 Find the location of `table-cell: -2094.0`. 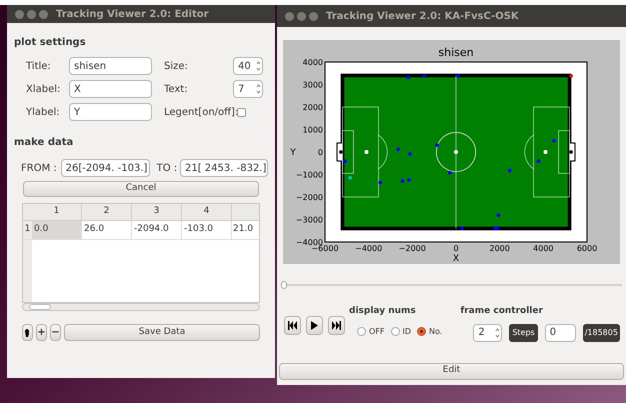

table-cell: -2094.0 is located at coordinates (157, 230).